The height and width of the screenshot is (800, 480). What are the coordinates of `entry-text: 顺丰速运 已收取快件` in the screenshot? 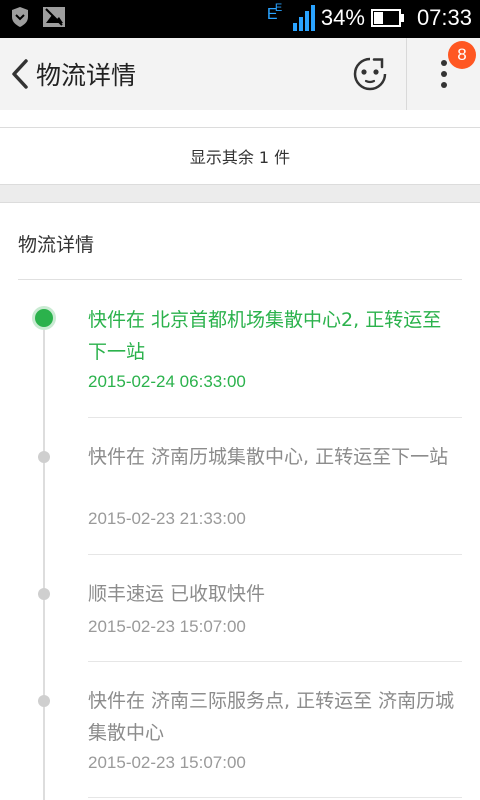 It's located at (177, 594).